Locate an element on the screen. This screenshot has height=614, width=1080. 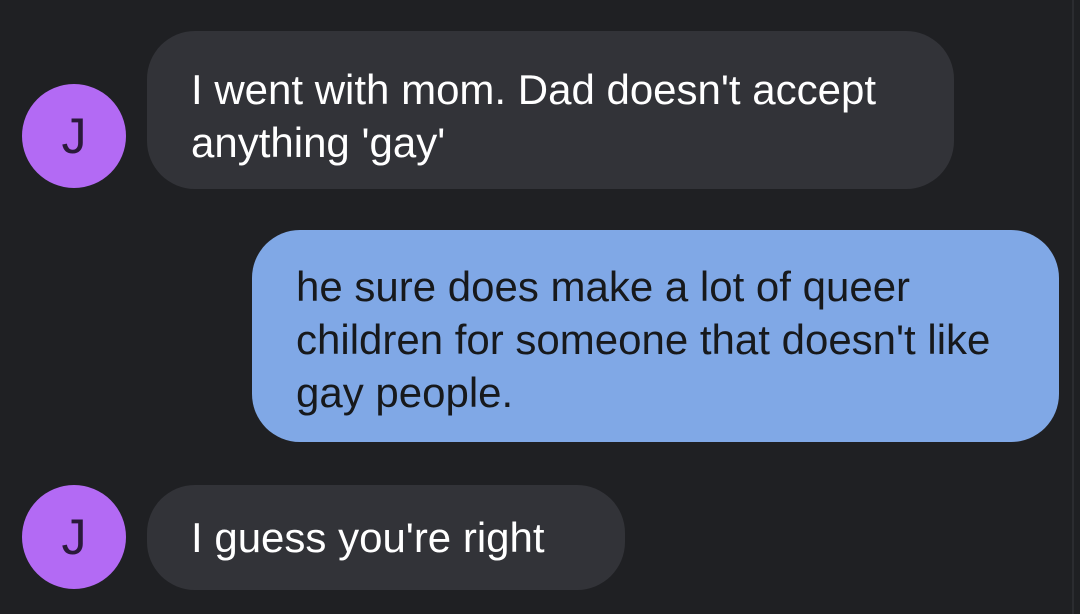
incoming-message-bubble: I guess you're right is located at coordinates (386, 537).